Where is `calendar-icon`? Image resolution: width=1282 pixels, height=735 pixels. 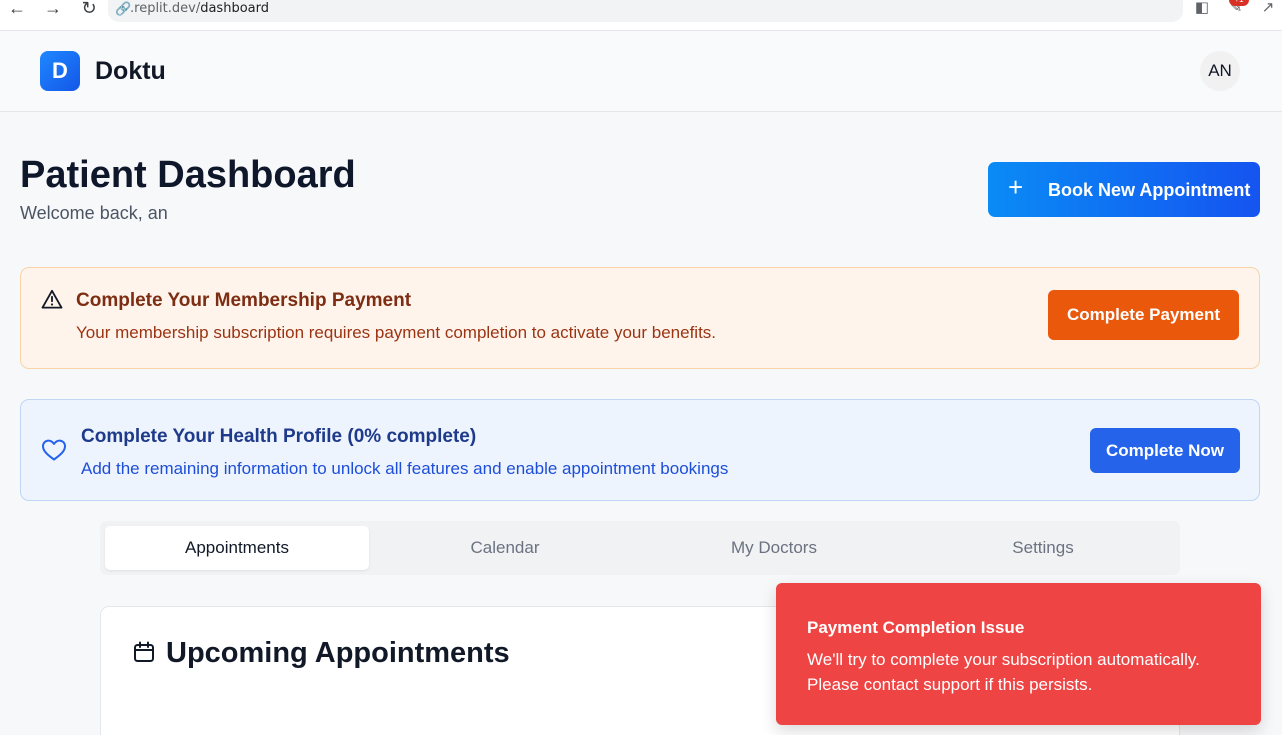 calendar-icon is located at coordinates (144, 651).